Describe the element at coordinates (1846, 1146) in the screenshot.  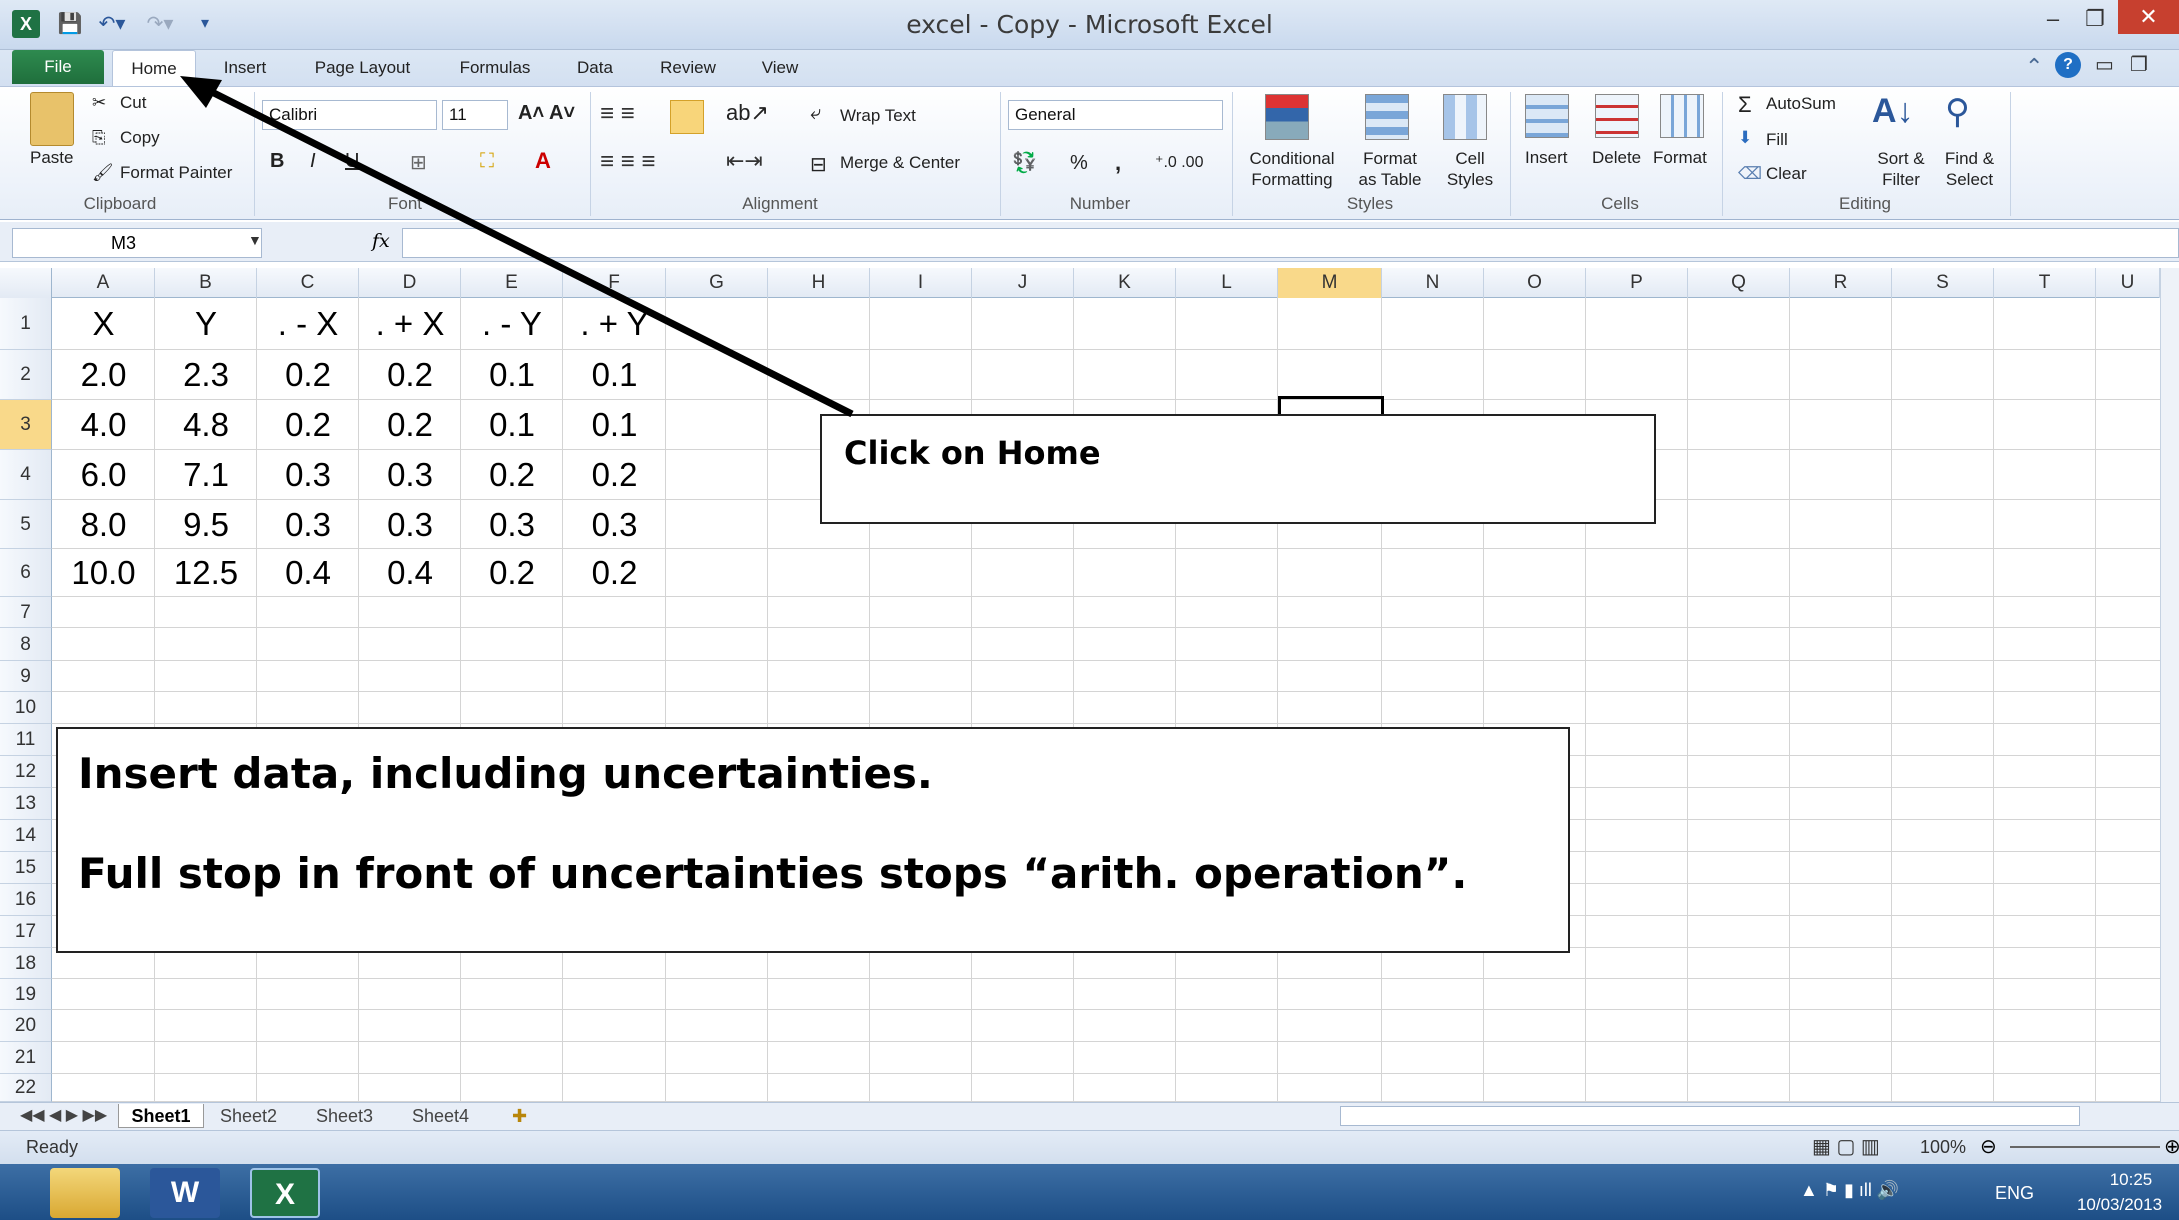
I see `view-mode-icons: ▦ ▢ ▥` at that location.